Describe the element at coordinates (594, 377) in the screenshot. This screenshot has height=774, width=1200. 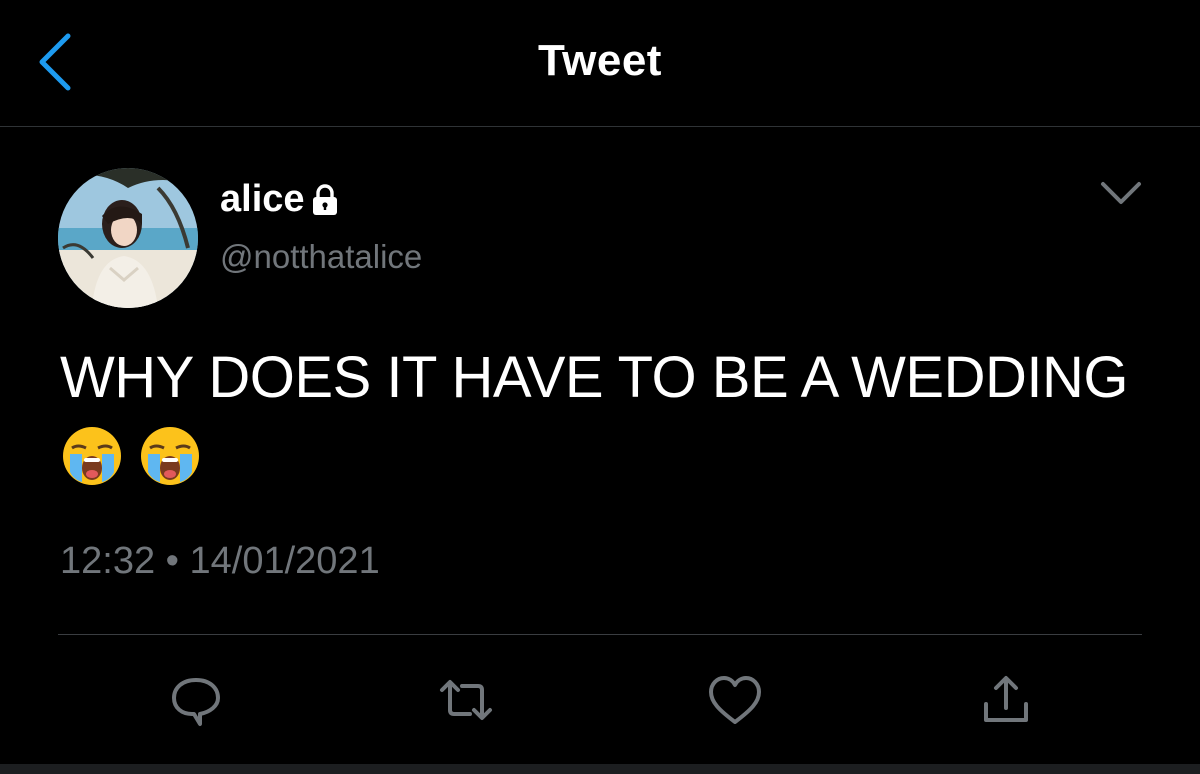
I see `tweet-text: WHY DOES IT HAVE TO BE A WEDDING` at that location.